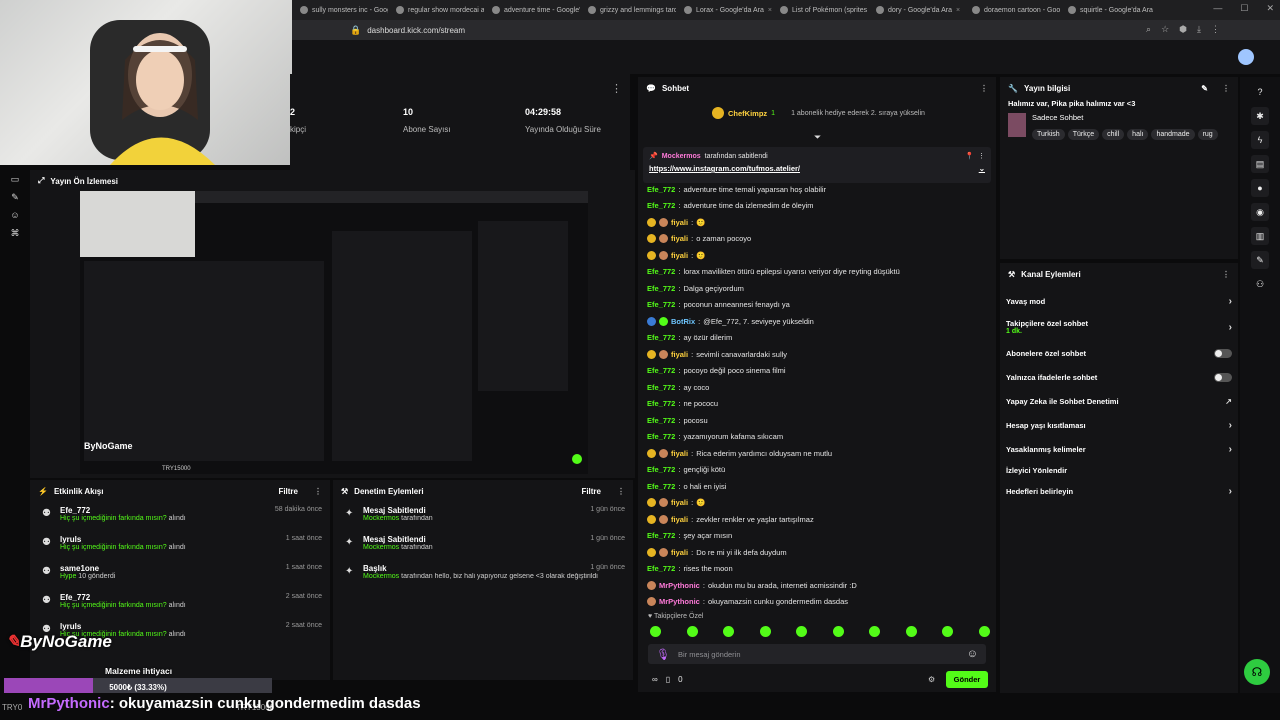 This screenshot has height=720, width=1280. What do you see at coordinates (1260, 260) in the screenshot?
I see `tools-icon: ✎` at bounding box center [1260, 260].